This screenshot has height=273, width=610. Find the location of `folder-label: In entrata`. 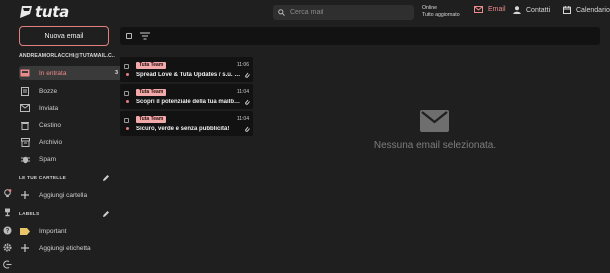

folder-label: In entrata is located at coordinates (53, 73).